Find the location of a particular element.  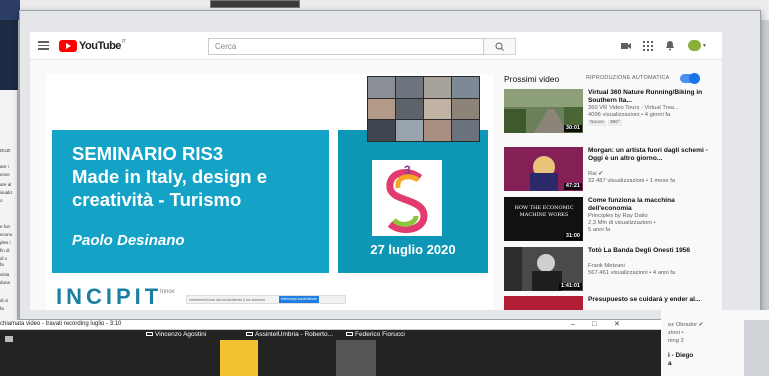

background-text: are i is located at coordinates (4, 166).